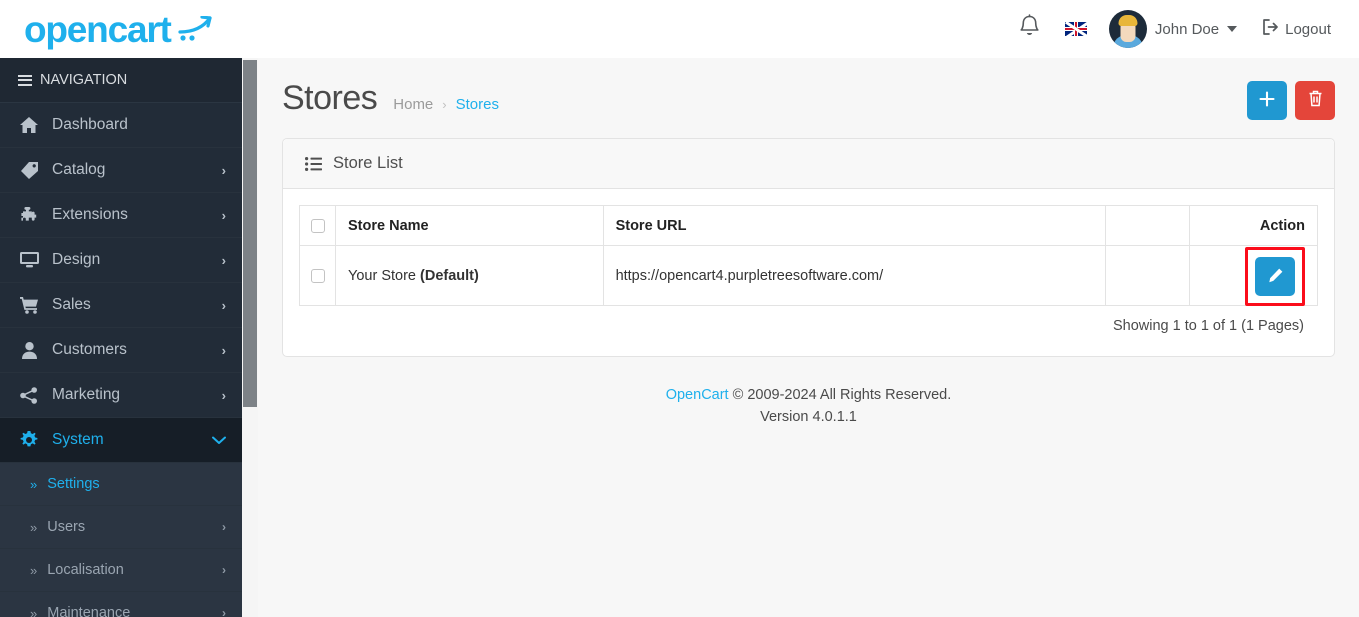 The height and width of the screenshot is (617, 1359). What do you see at coordinates (29, 170) in the screenshot?
I see `tag-icon` at bounding box center [29, 170].